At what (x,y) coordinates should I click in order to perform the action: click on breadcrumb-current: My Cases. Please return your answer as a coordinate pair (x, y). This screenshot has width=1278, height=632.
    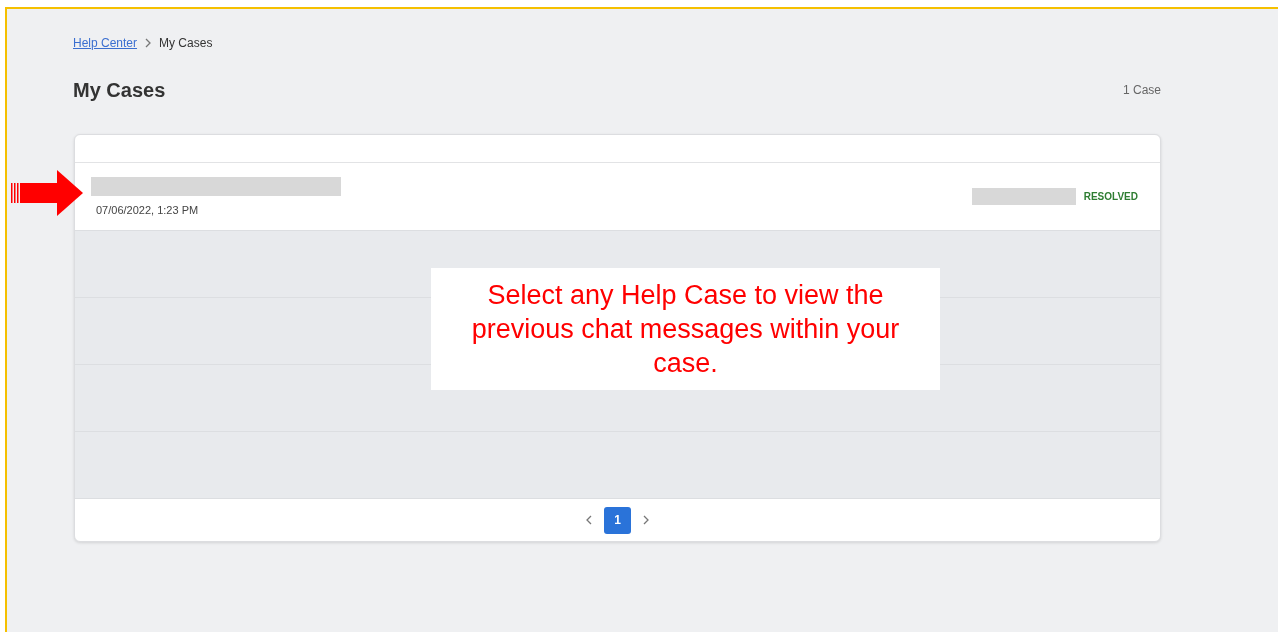
    Looking at the image, I should click on (186, 43).